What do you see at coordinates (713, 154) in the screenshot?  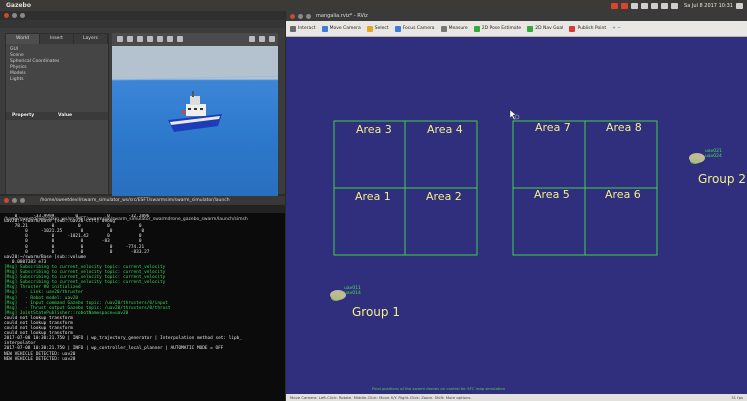 I see `group-2-drone-names: uav021 uav024` at bounding box center [713, 154].